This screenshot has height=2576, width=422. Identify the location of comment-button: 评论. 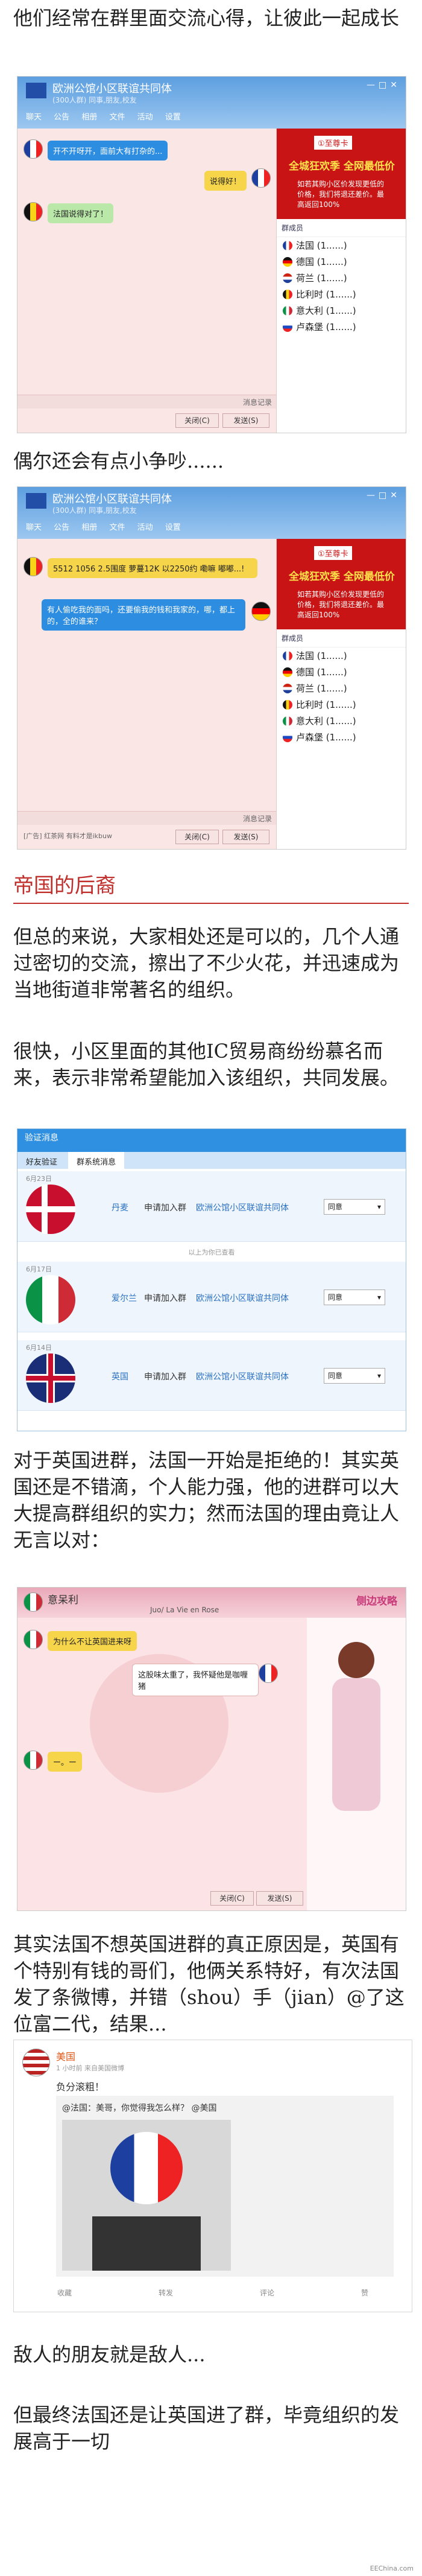
(267, 2293).